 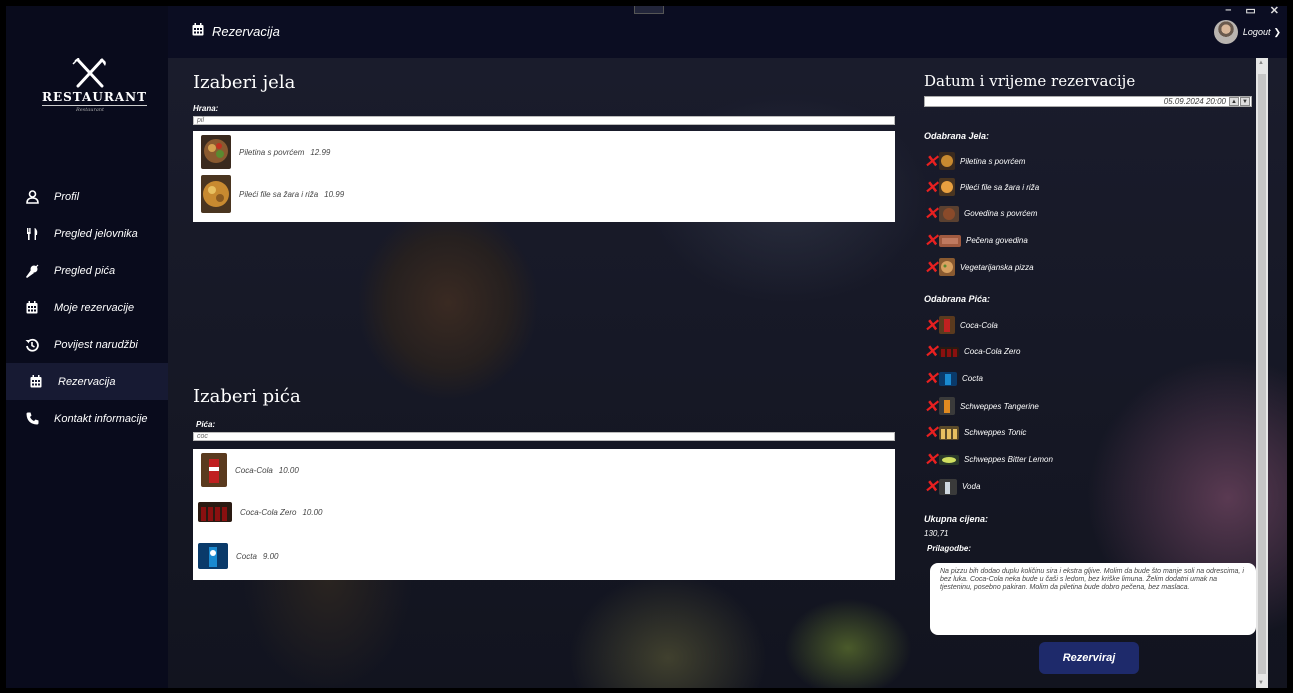 What do you see at coordinates (1256, 32) in the screenshot?
I see `logout-label: Logout` at bounding box center [1256, 32].